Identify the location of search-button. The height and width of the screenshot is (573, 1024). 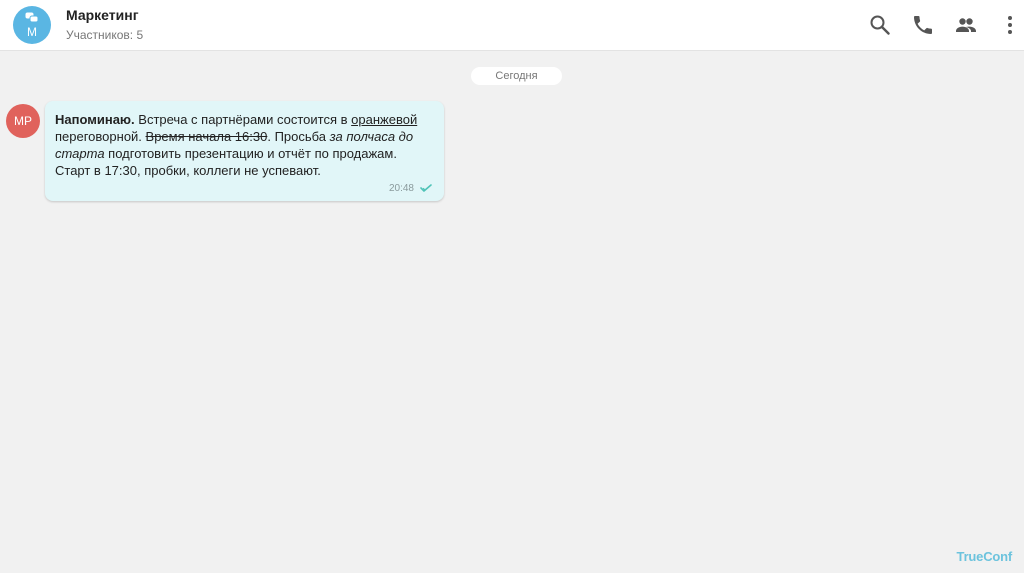
(880, 25).